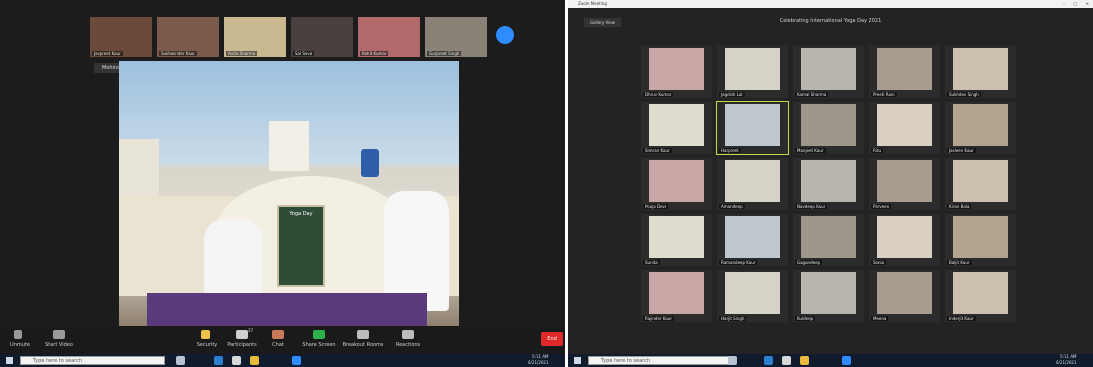  Describe the element at coordinates (505, 35) in the screenshot. I see `view-options-icon` at that location.